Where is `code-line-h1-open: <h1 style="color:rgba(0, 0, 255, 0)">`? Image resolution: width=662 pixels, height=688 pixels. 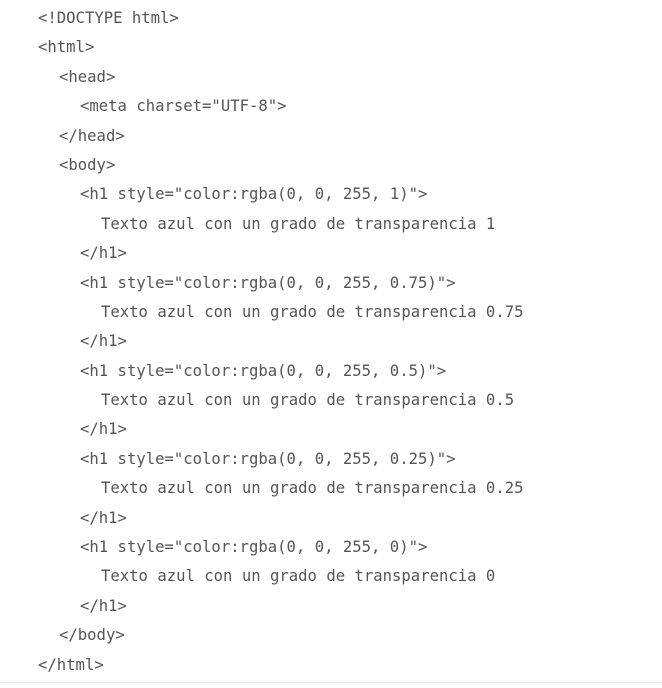 code-line-h1-open: <h1 style="color:rgba(0, 0, 255, 0)"> is located at coordinates (254, 547).